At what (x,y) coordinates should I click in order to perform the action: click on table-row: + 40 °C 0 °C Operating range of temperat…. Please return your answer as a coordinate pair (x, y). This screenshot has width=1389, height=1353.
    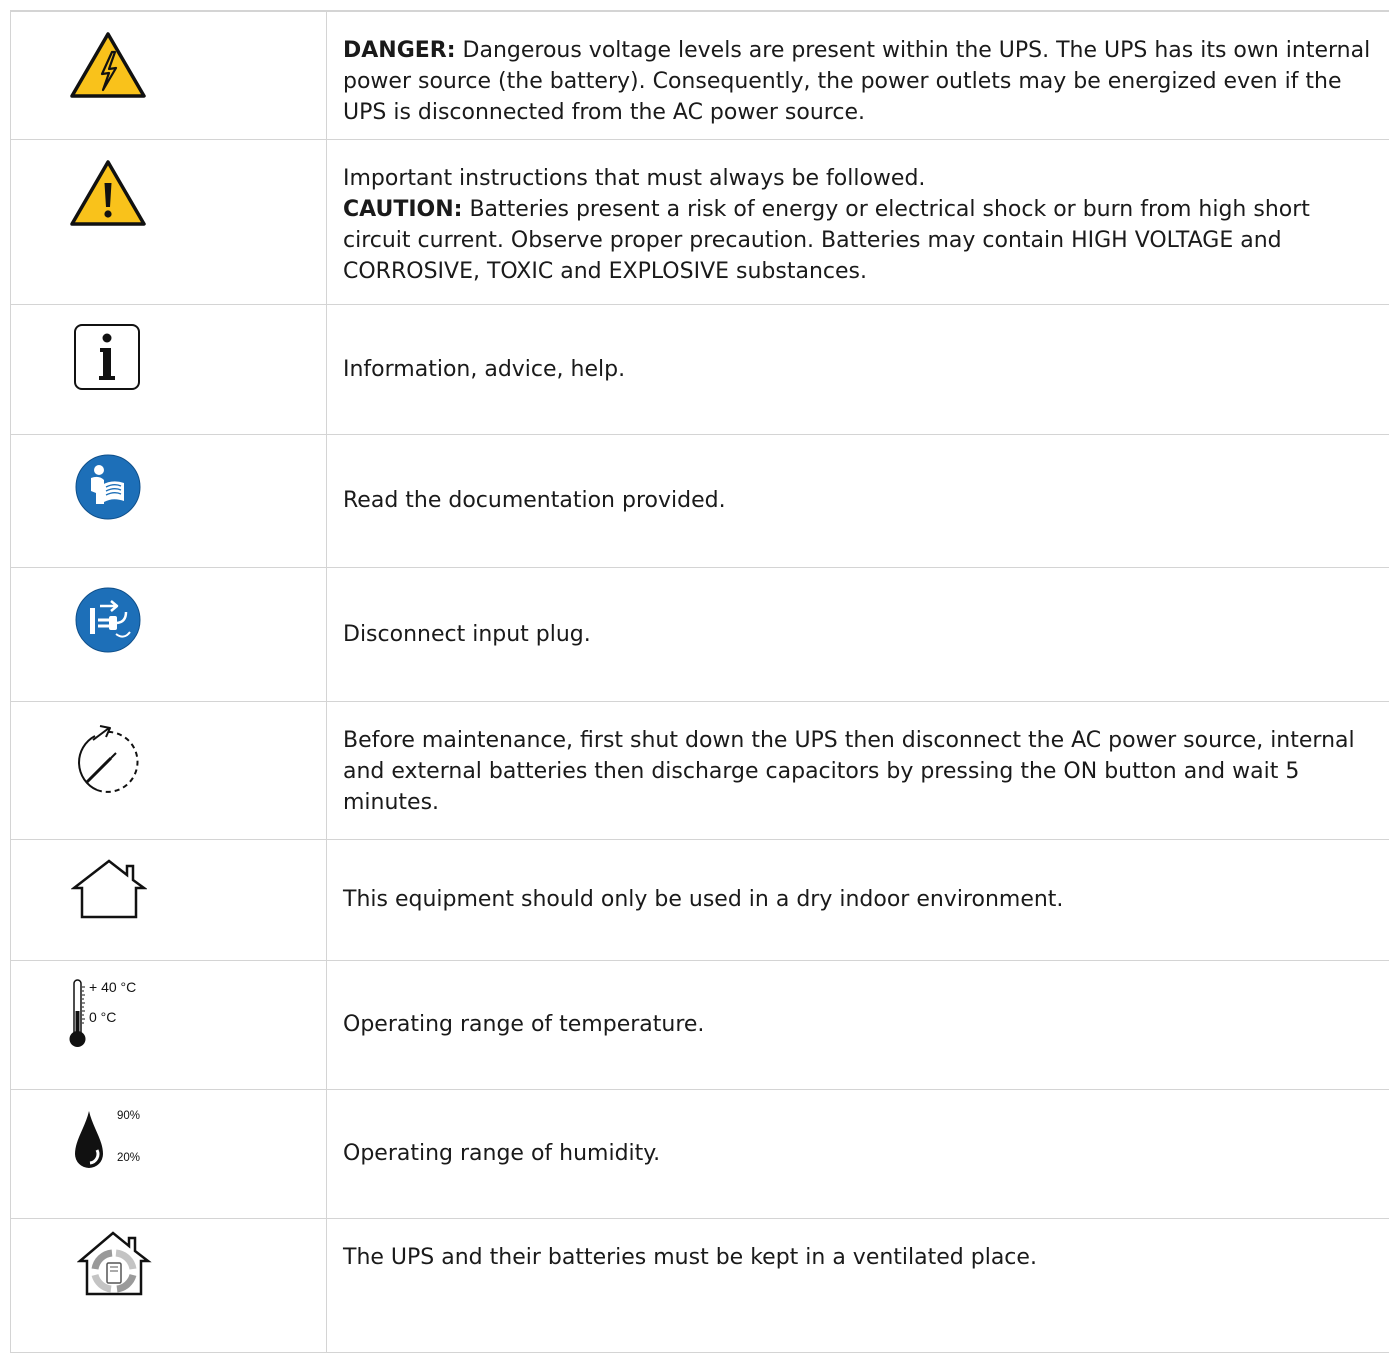
    Looking at the image, I should click on (700, 1024).